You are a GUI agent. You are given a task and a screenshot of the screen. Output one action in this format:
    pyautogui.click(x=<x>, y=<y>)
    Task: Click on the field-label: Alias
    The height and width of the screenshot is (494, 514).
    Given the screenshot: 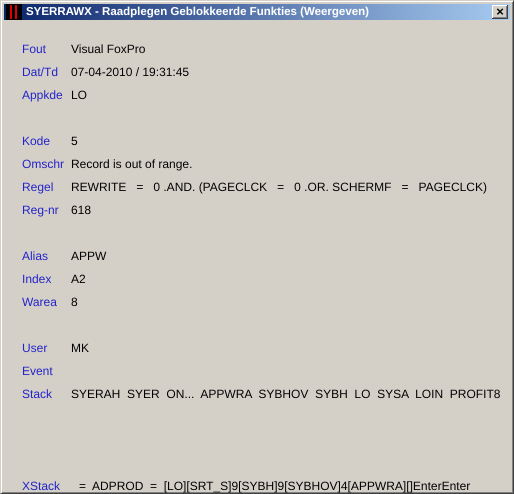 What is the action you would take?
    pyautogui.click(x=36, y=255)
    